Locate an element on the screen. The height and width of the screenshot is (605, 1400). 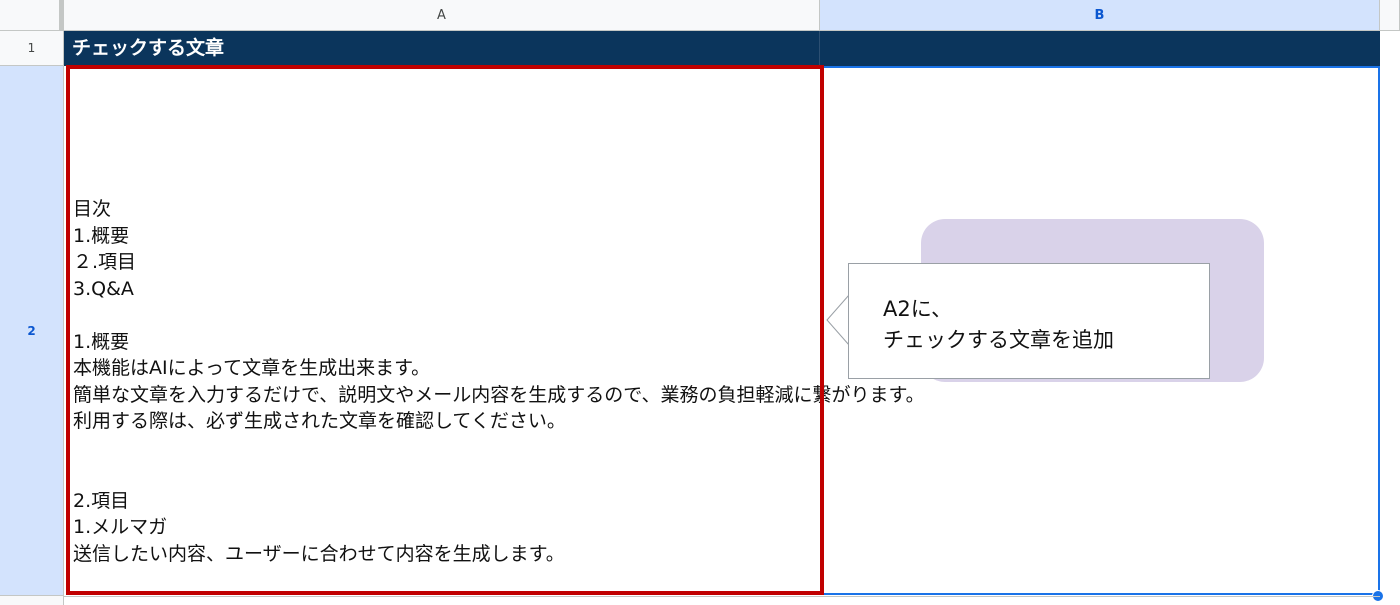
row-1-band: チェックする文章 is located at coordinates (722, 48).